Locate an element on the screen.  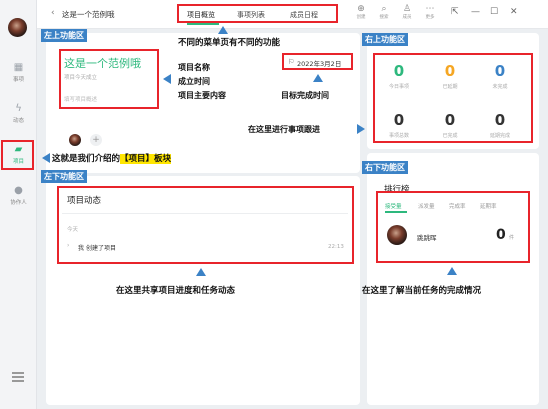
ranking-note: 在这里了解当前任务的完成情况 is located at coordinates (422, 291).